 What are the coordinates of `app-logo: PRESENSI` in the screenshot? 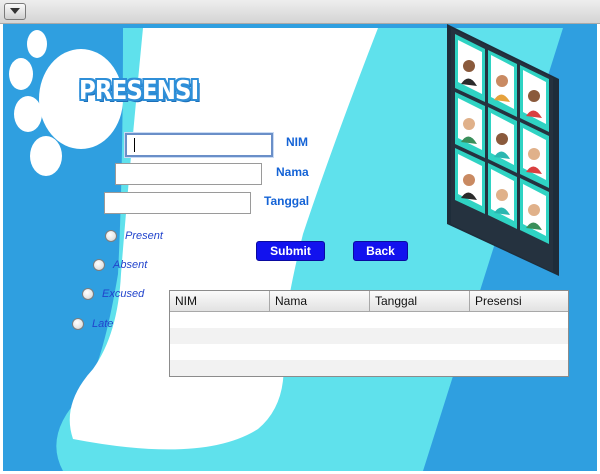 It's located at (139, 91).